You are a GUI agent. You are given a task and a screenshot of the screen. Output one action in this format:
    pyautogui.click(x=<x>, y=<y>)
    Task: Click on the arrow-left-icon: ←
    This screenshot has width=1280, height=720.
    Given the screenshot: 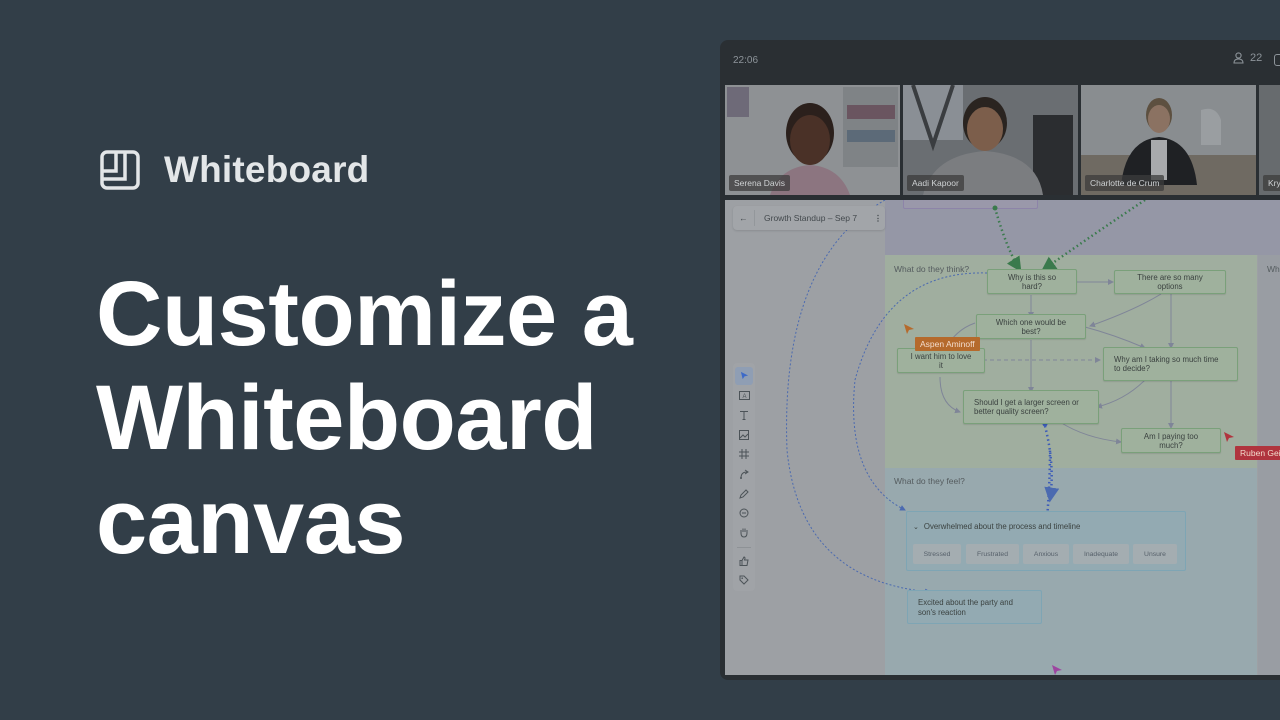 What is the action you would take?
    pyautogui.click(x=744, y=218)
    